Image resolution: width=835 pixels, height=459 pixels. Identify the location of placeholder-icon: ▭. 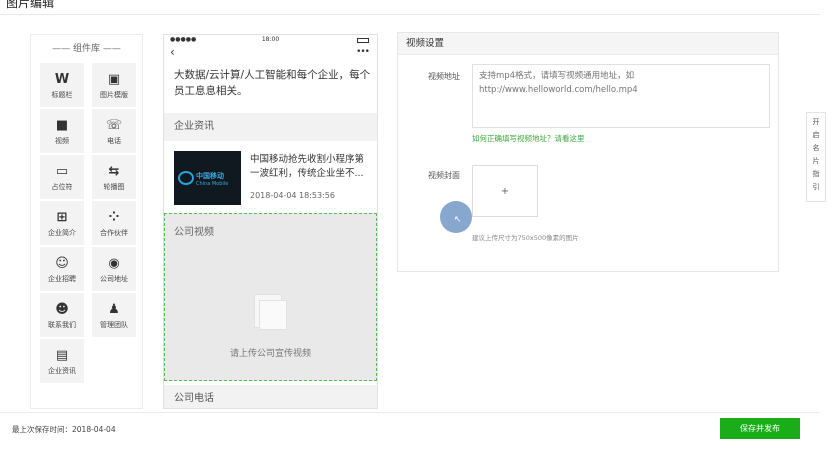
(62, 171).